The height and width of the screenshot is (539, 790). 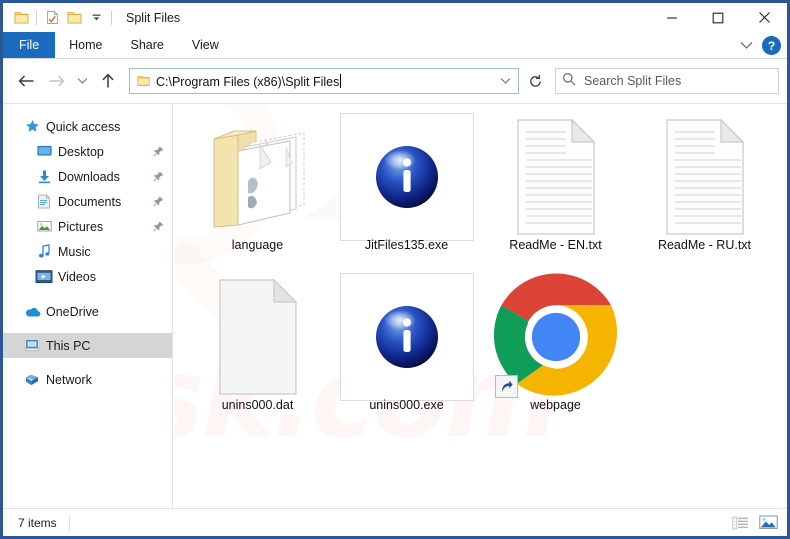 What do you see at coordinates (153, 17) in the screenshot?
I see `window-title: Split Files` at bounding box center [153, 17].